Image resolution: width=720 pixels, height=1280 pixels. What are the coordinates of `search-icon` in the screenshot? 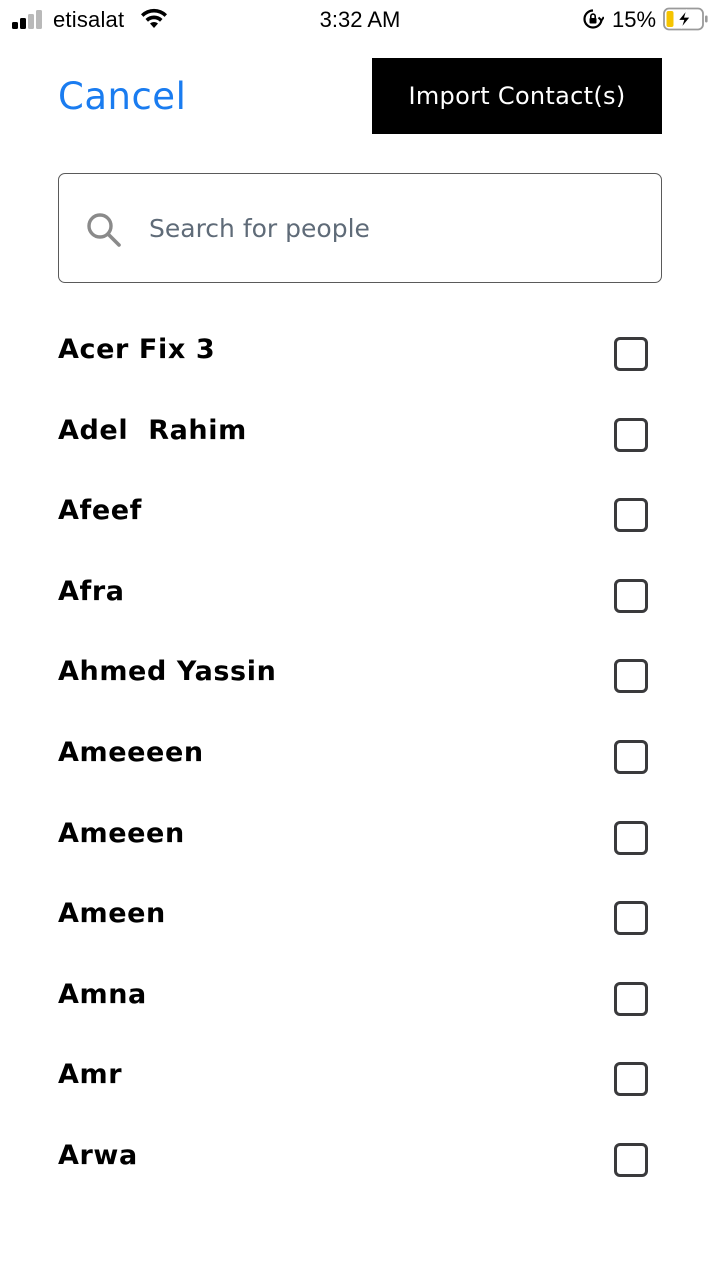 It's located at (104, 230).